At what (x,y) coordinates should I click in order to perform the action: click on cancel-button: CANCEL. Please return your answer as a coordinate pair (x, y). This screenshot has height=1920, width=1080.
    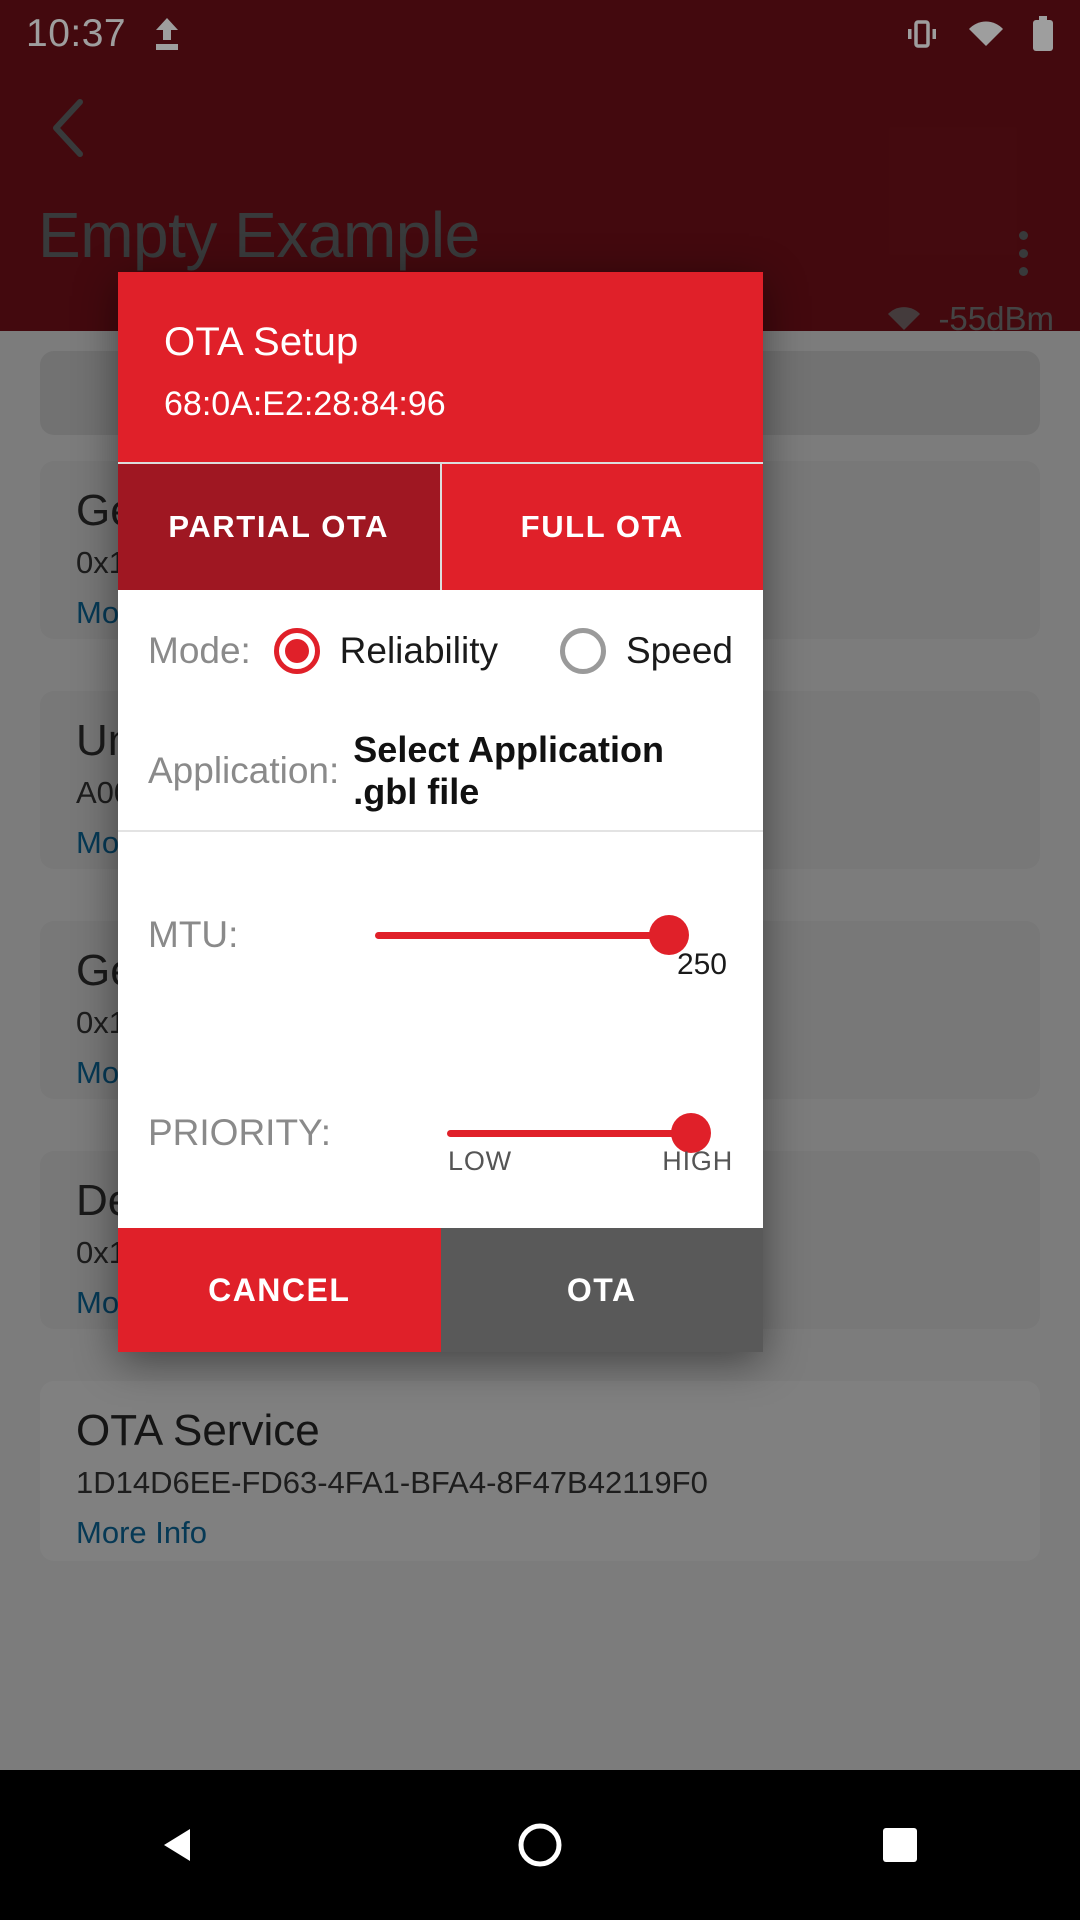
    Looking at the image, I should click on (279, 1290).